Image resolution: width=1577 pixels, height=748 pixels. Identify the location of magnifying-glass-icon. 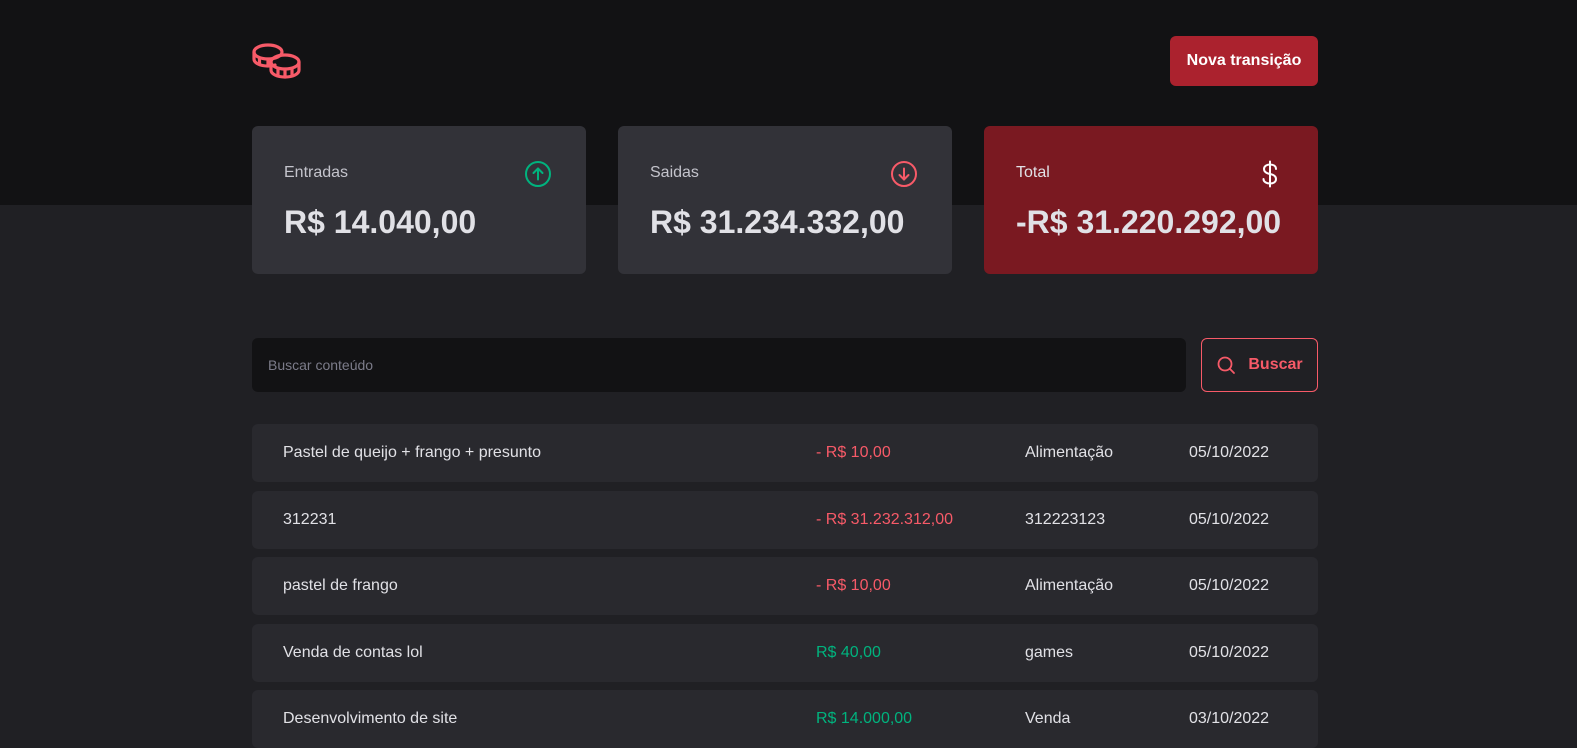
(1226, 365).